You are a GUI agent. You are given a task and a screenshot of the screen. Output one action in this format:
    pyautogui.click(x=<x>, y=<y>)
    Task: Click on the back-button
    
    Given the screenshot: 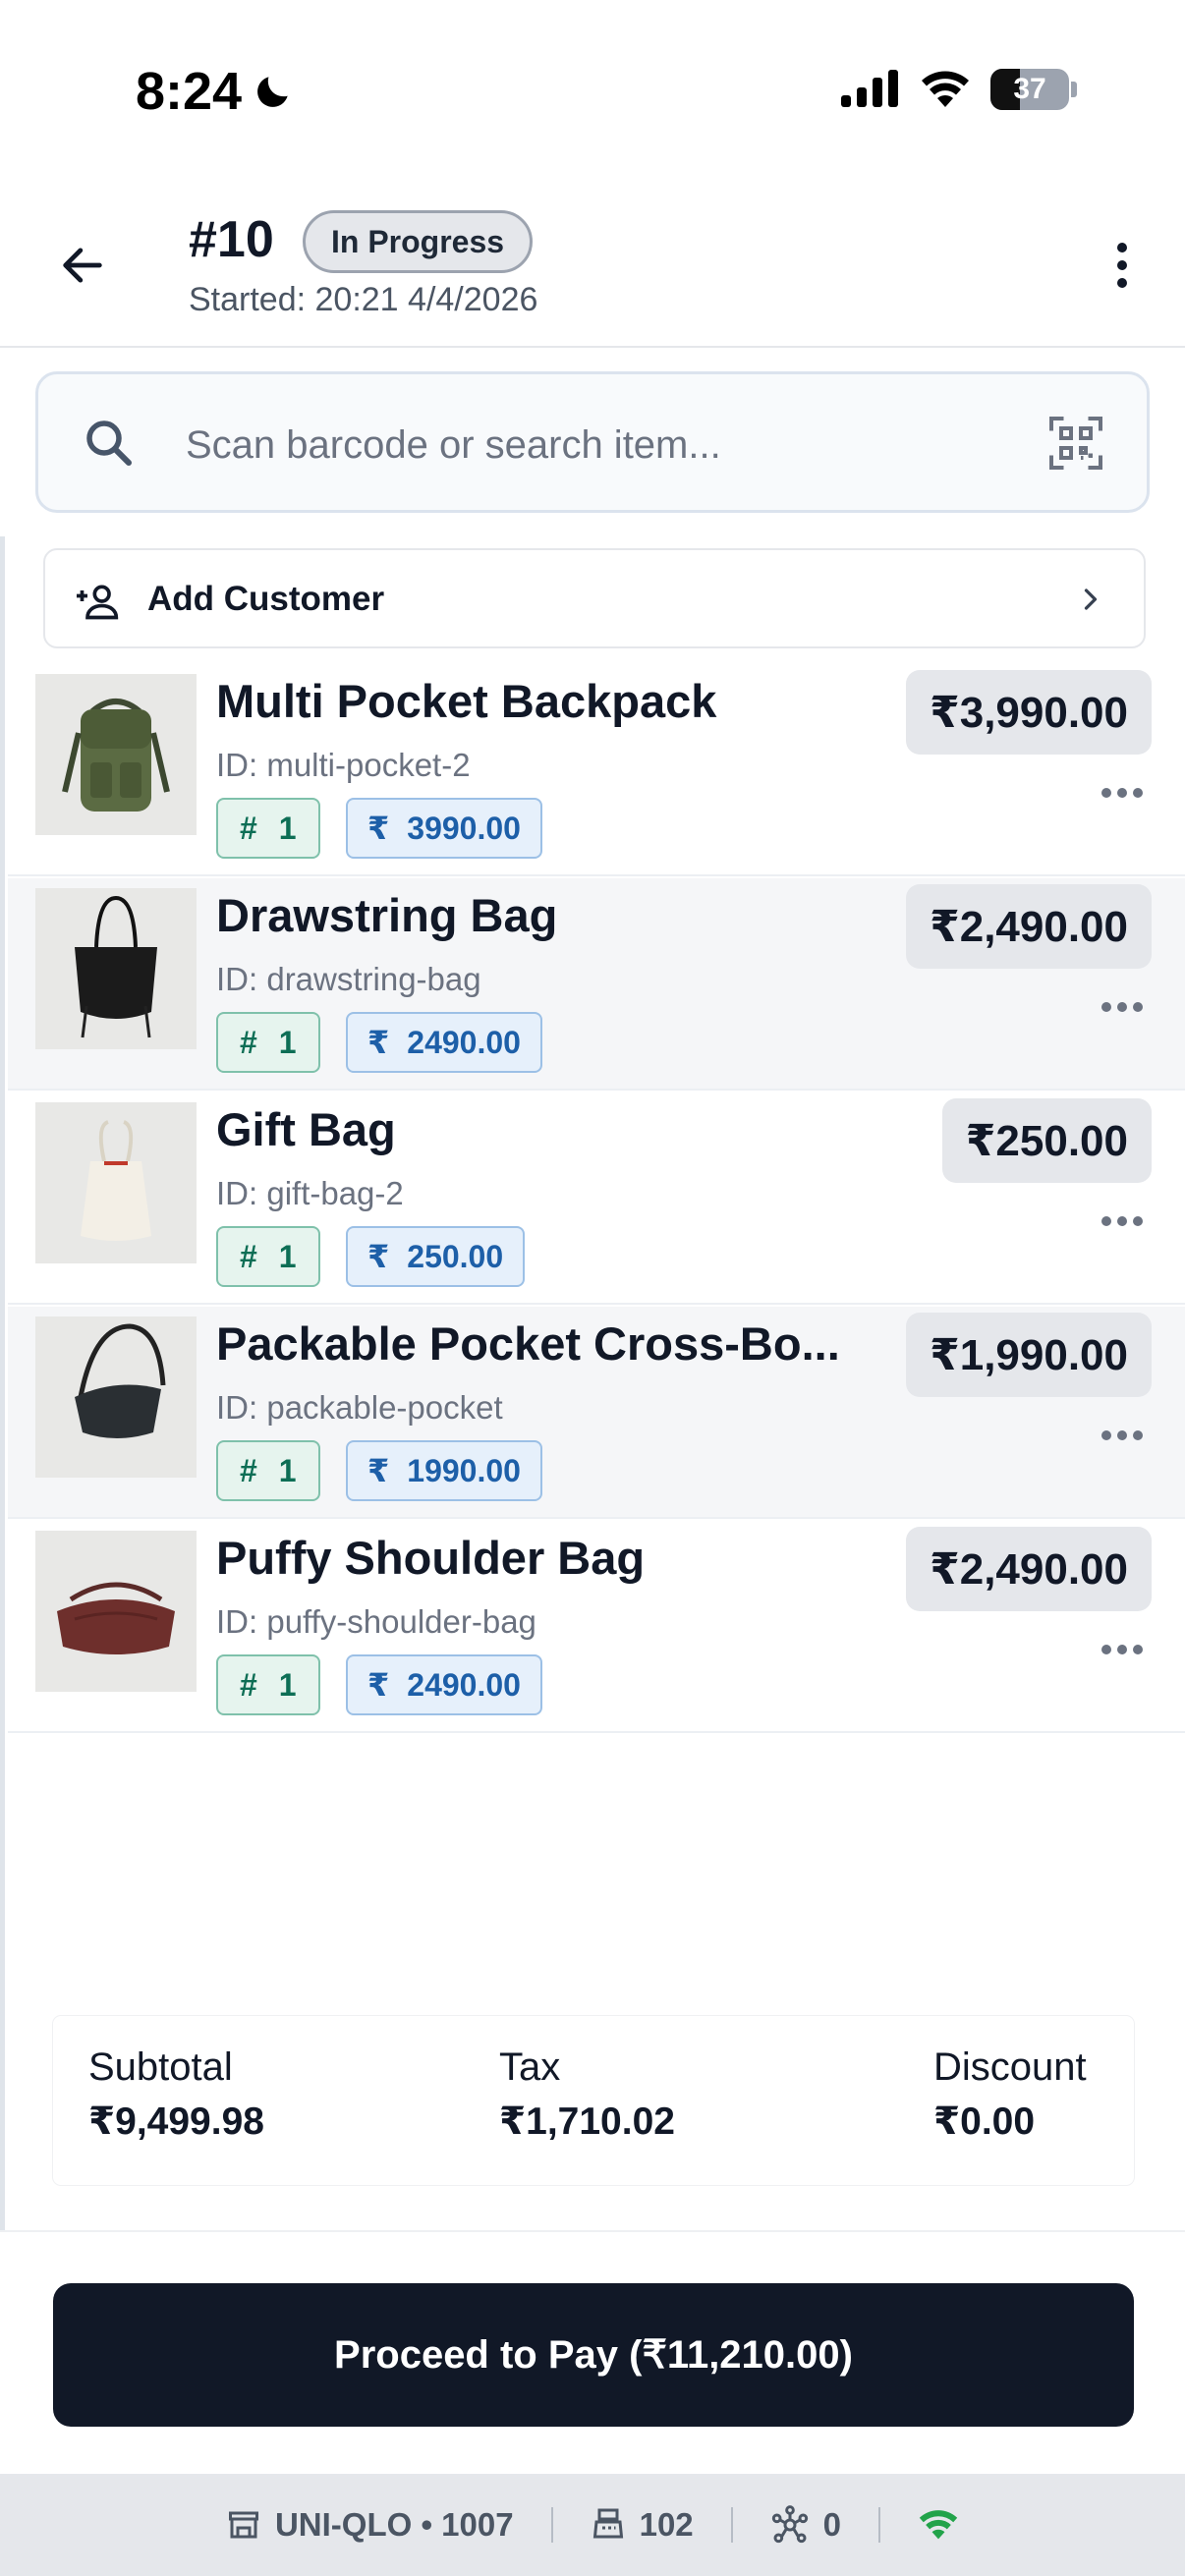 What is the action you would take?
    pyautogui.click(x=83, y=265)
    